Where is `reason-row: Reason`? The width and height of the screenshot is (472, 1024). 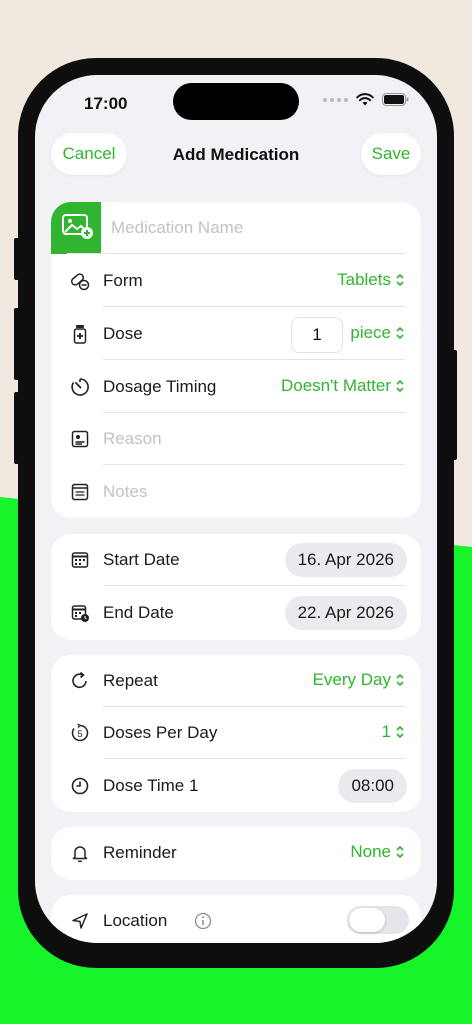 reason-row: Reason is located at coordinates (236, 439).